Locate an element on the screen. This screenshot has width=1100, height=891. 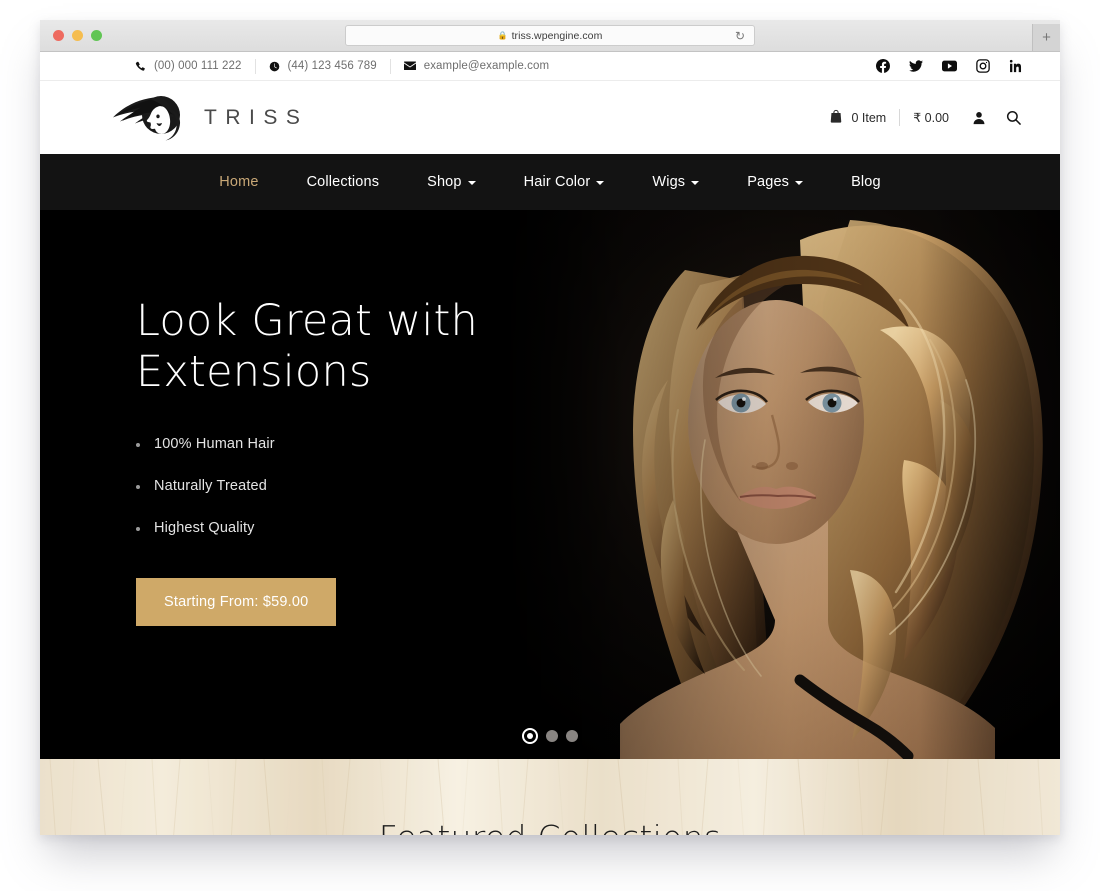
address-bar-content: 🔒 triss.wpengine.com is located at coordinates (550, 36).